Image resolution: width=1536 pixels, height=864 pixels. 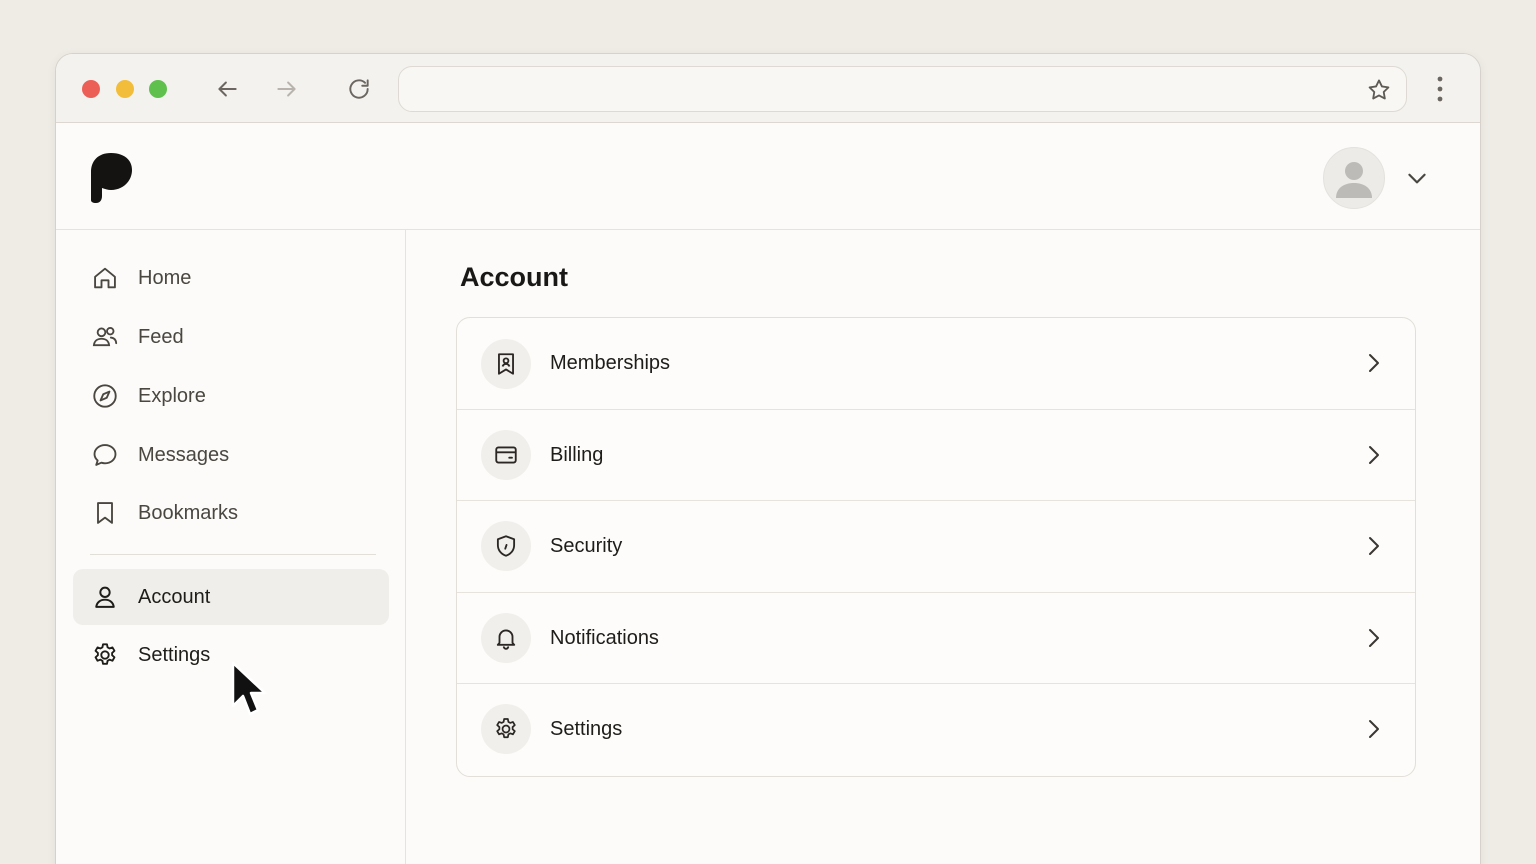 I want to click on sidebar-item-label: Feed, so click(x=161, y=336).